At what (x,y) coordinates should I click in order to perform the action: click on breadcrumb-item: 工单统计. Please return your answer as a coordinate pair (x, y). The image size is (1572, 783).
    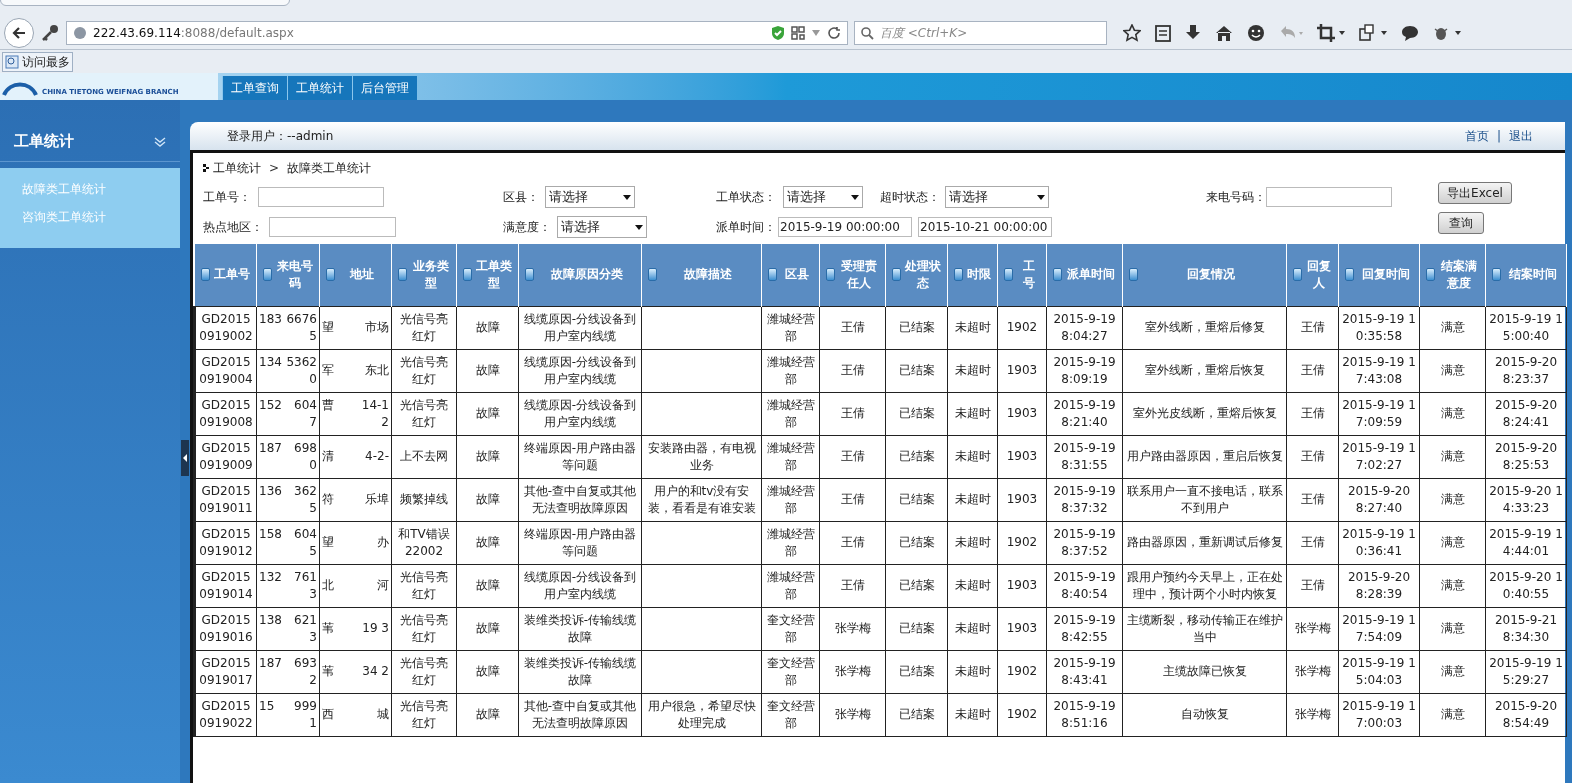
    Looking at the image, I should click on (237, 168).